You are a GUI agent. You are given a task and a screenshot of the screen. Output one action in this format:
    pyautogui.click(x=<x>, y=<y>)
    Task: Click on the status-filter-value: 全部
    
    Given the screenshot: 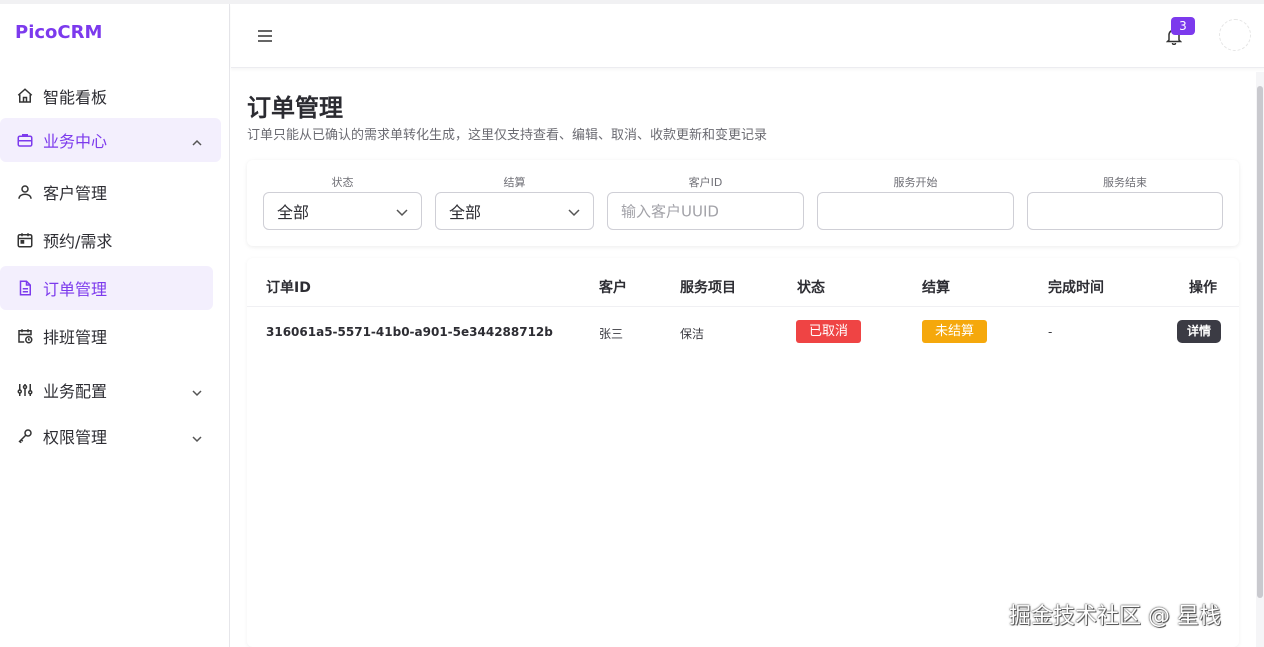 What is the action you would take?
    pyautogui.click(x=293, y=212)
    